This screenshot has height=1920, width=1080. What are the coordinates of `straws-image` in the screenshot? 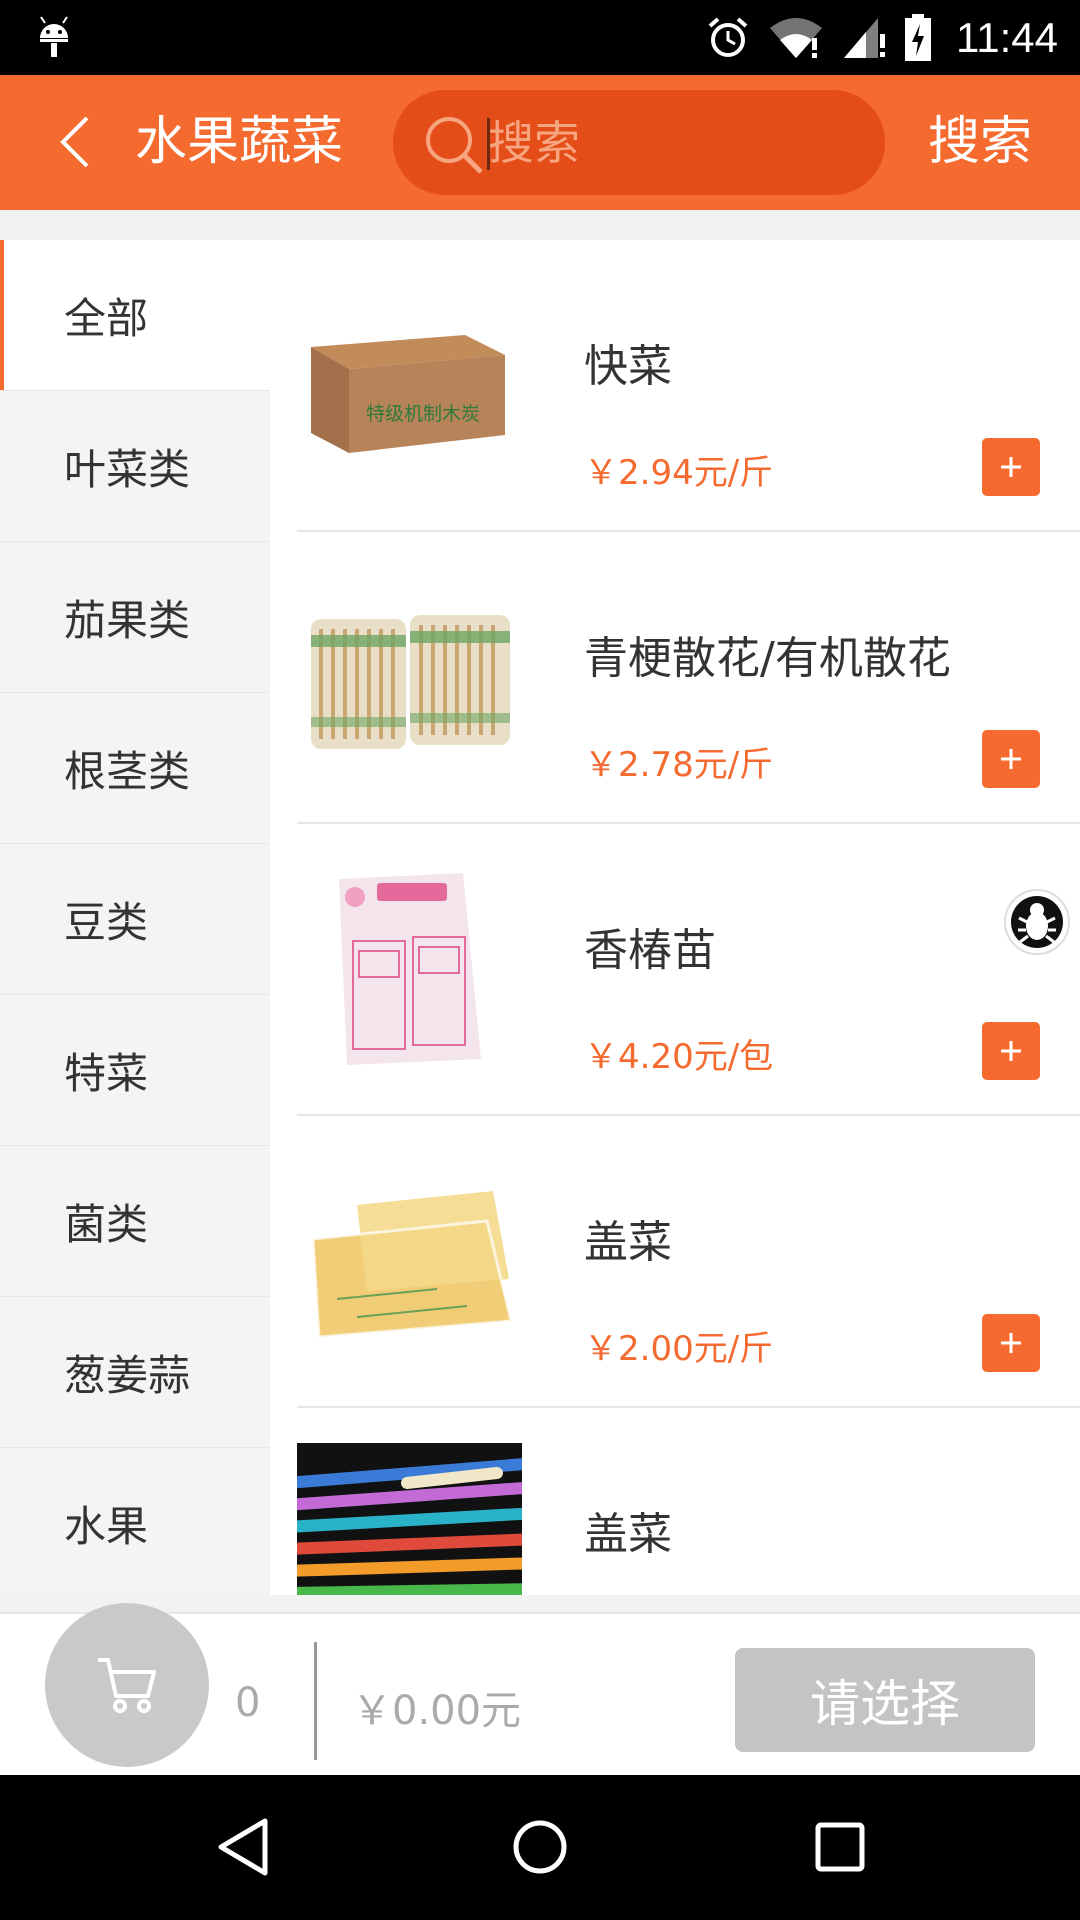 It's located at (409, 1519).